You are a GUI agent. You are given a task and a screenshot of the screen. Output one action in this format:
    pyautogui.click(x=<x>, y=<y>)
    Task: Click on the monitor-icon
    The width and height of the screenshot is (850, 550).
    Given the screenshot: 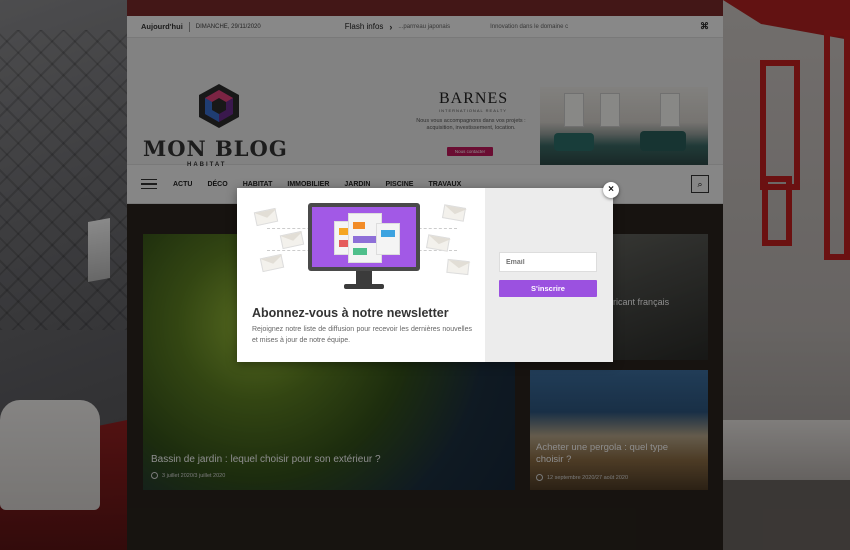 What is the action you would take?
    pyautogui.click(x=364, y=246)
    